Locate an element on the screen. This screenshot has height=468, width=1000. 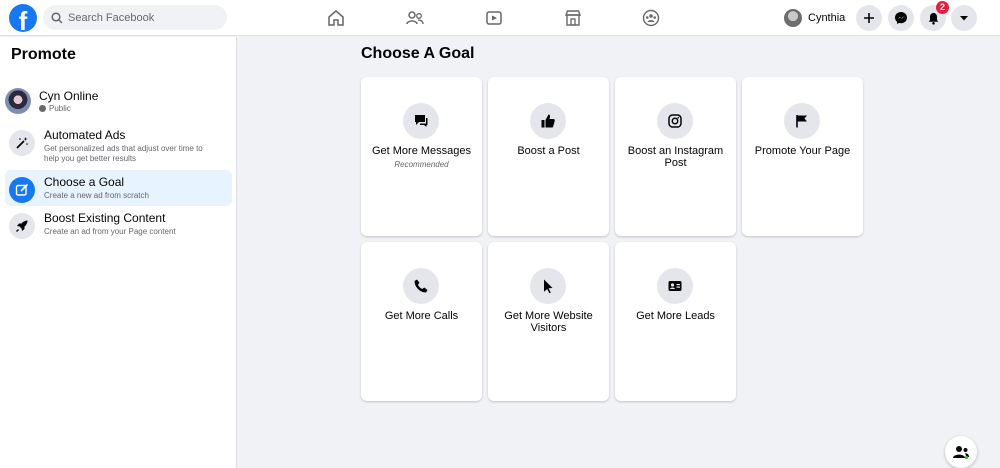
goal-label: Boost an Instagram Post is located at coordinates (675, 157).